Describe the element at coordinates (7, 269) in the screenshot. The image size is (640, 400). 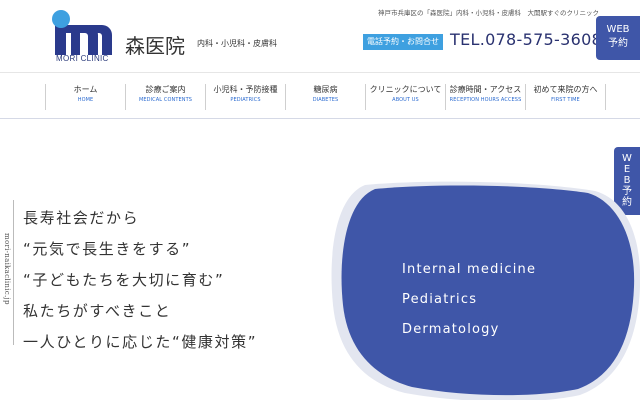
I see `site-url: mori-naikaclinic.jp` at that location.